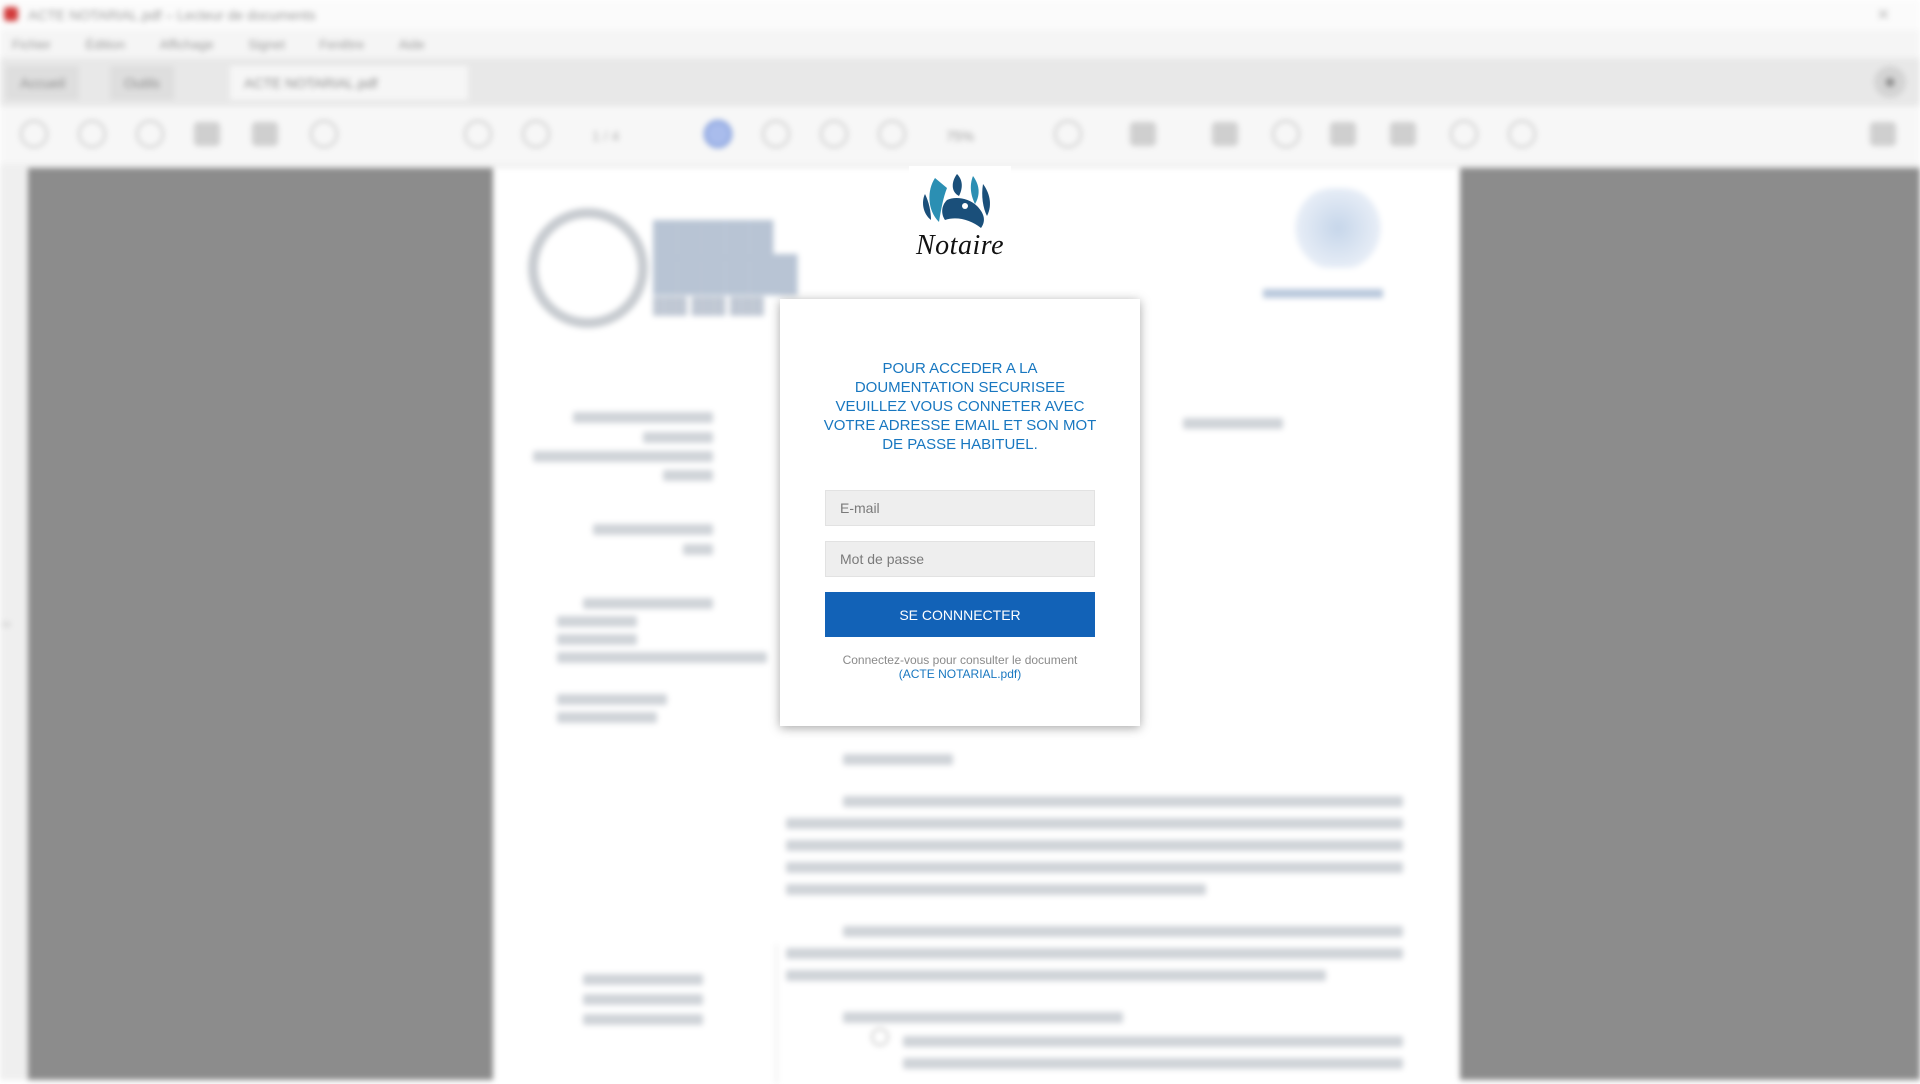 Image resolution: width=1920 pixels, height=1084 pixels. I want to click on margin-line, so click(776, 1014).